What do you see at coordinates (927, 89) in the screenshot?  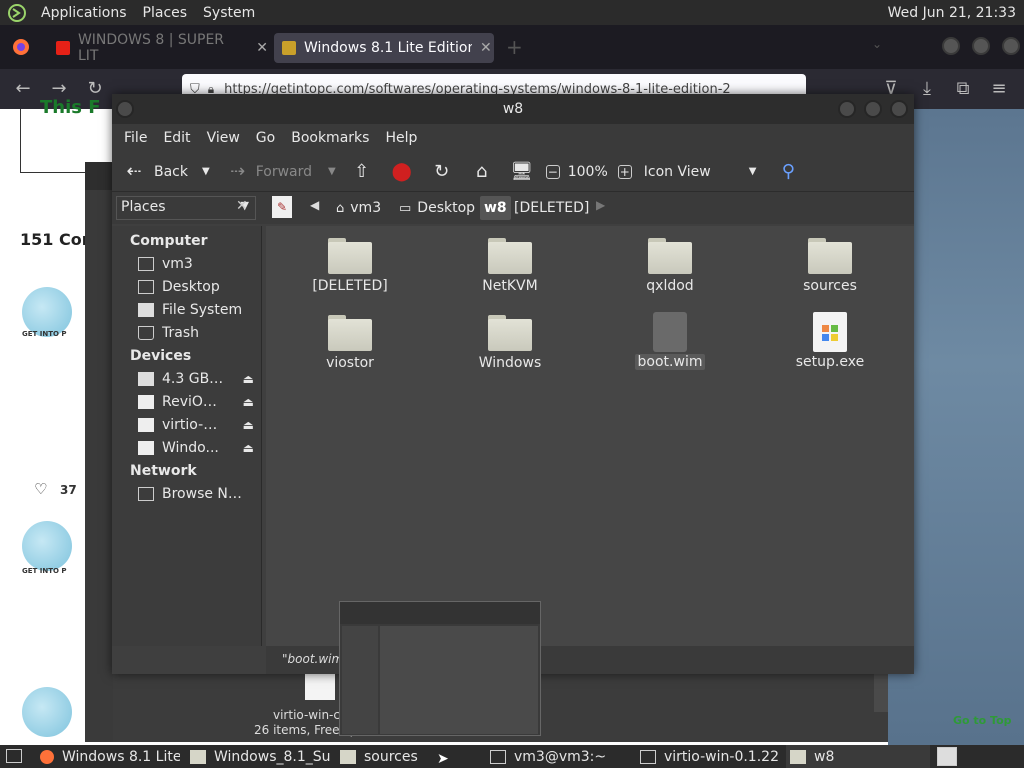 I see `download-icon: ⤓` at bounding box center [927, 89].